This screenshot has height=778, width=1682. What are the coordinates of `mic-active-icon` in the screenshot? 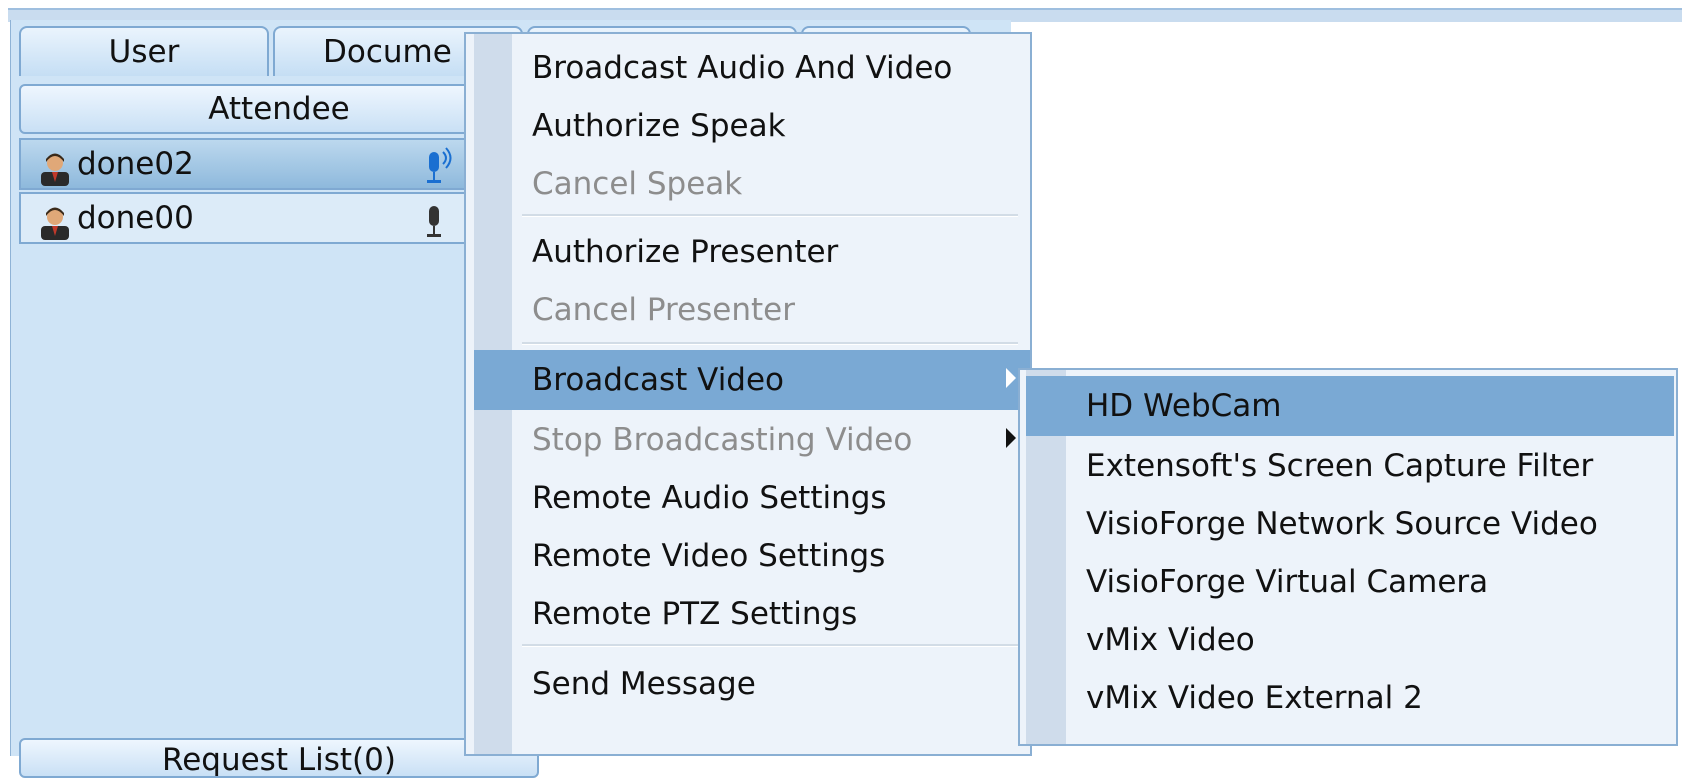 It's located at (440, 166).